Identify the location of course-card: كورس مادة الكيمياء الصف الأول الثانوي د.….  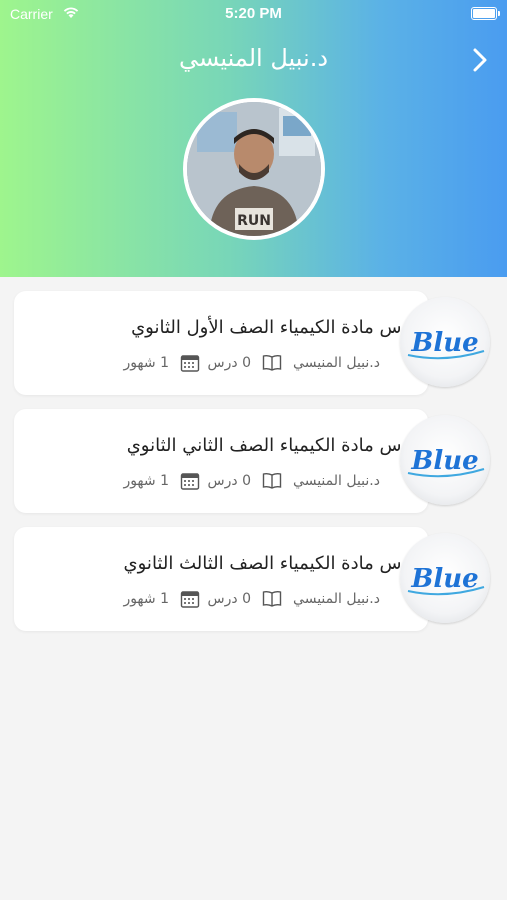
(221, 343).